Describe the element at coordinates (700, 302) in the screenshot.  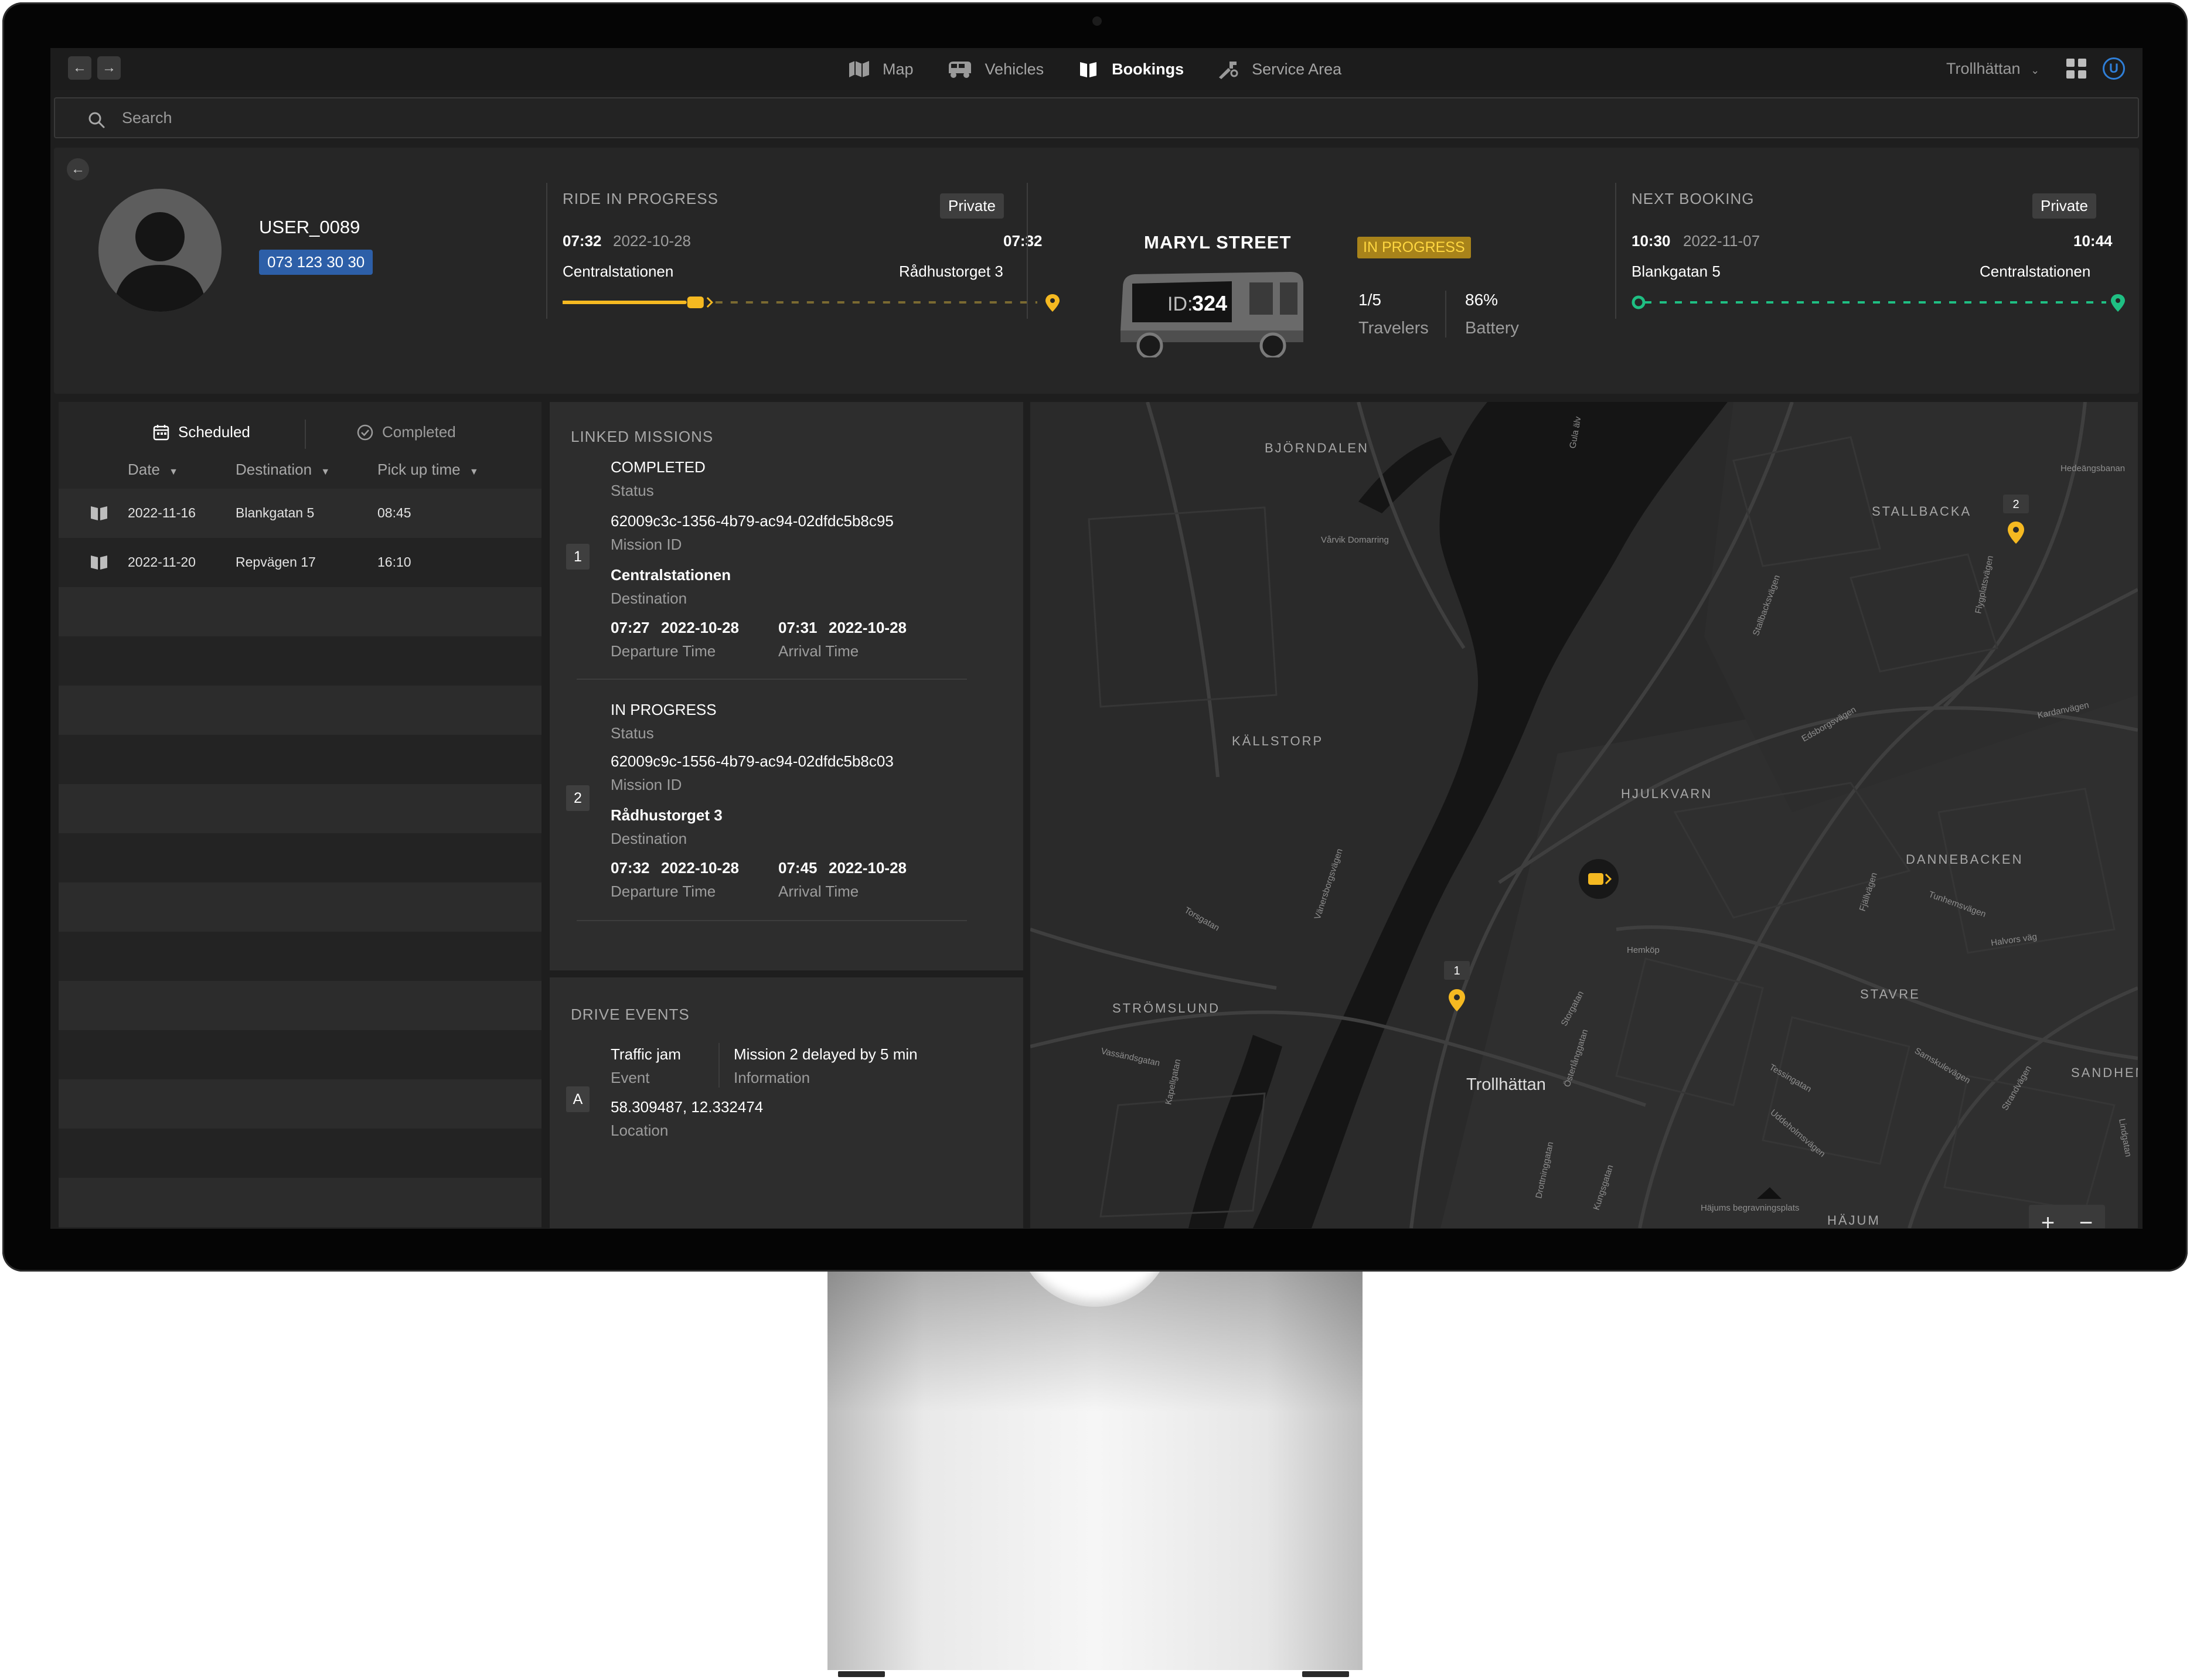
I see `vehicle-marker-icon` at that location.